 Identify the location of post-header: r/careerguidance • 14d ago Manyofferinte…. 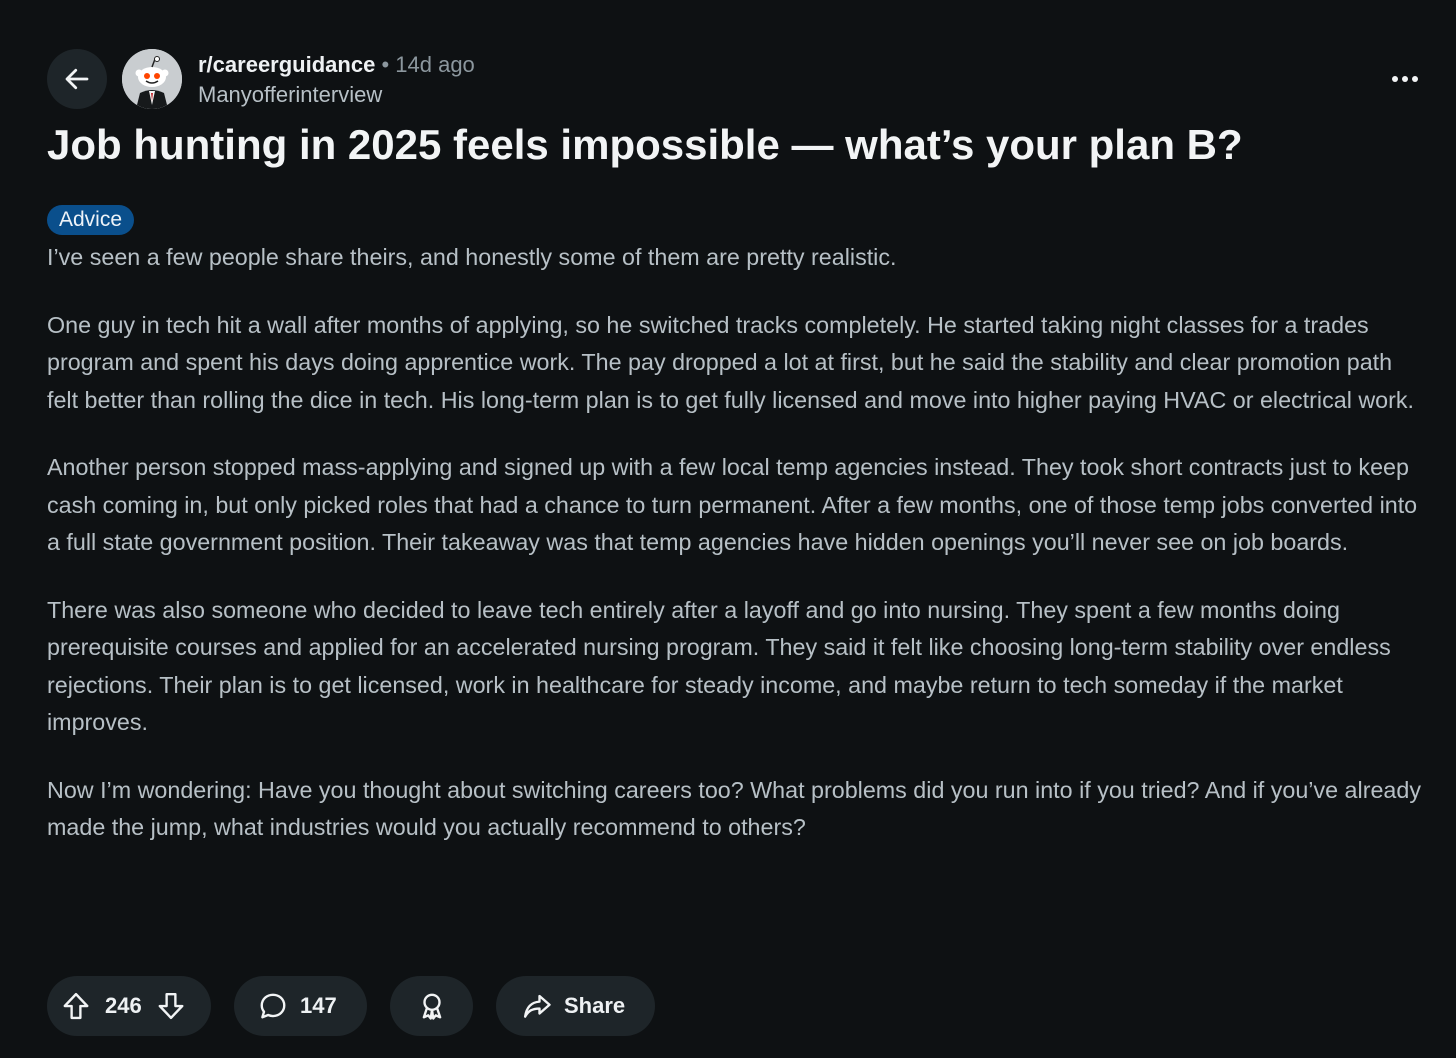
(735, 79).